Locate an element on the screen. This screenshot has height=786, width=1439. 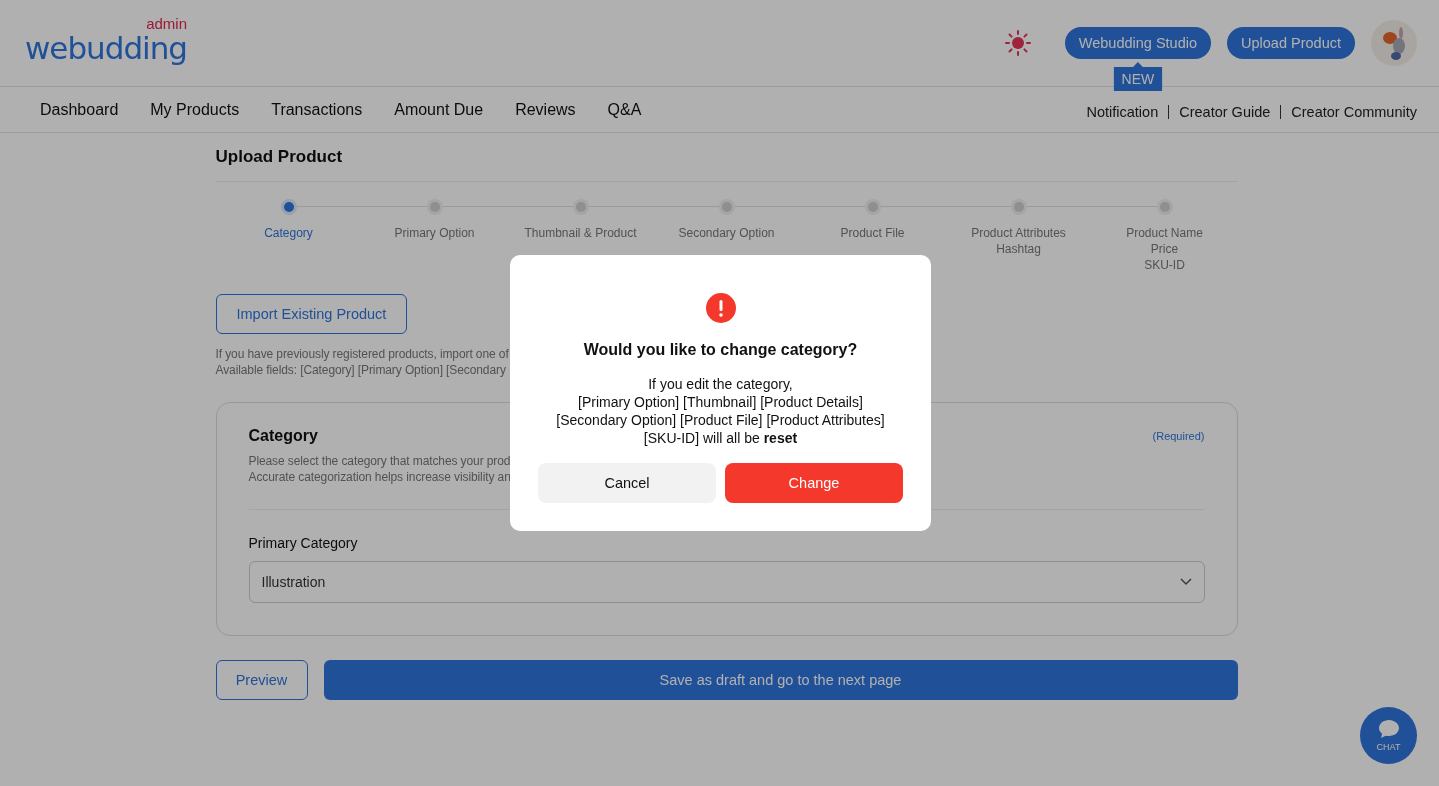
dialog-message: If you edit the category, [Primary Option] [Thumbnail] [Product Details] [Secondary Option] [Product File] [Product Attributes] [SKU-ID] will all be reset is located at coordinates (720, 411).